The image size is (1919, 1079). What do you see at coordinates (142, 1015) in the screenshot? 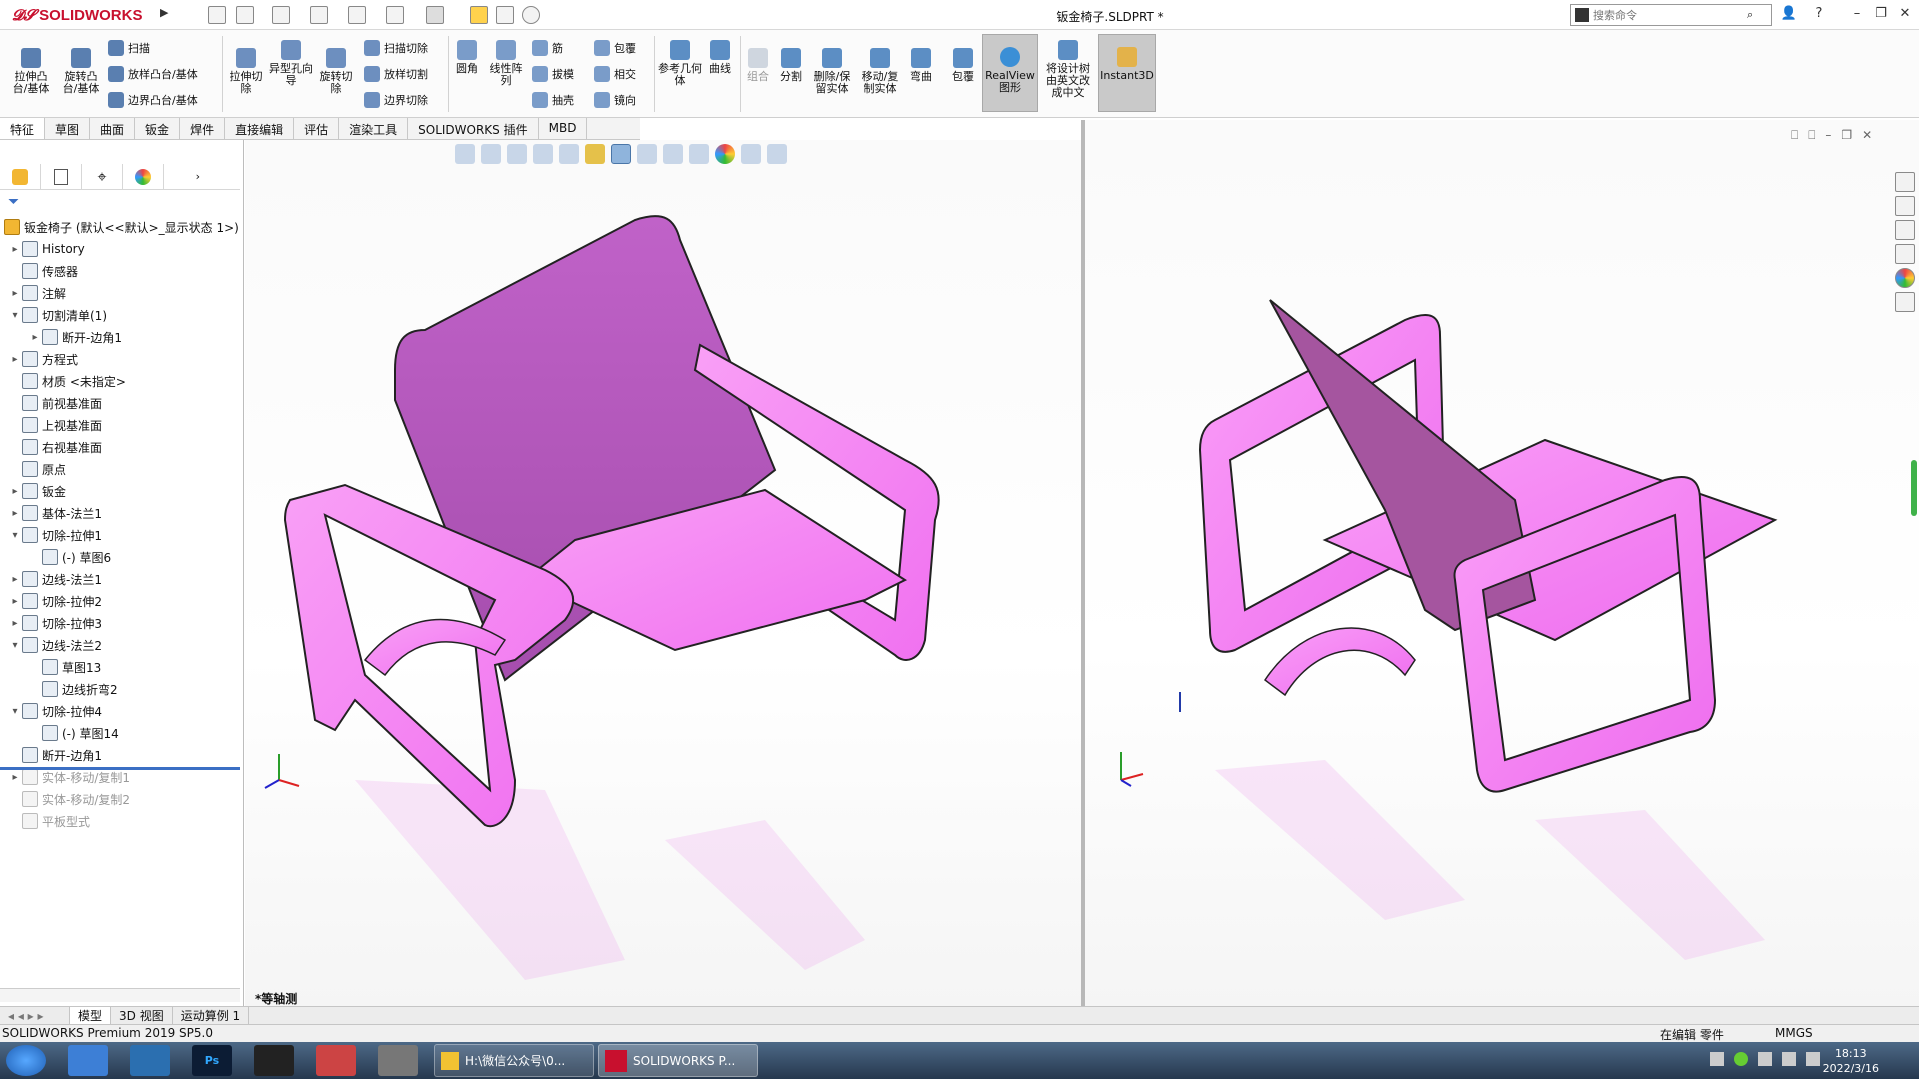
I see `tab-3d-views: 3D 视图` at bounding box center [142, 1015].